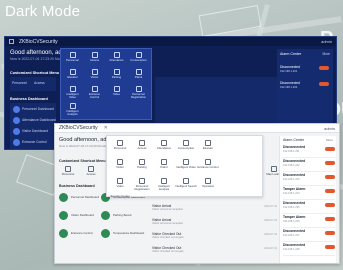 The width and height of the screenshot is (343, 270). I want to click on dark-top-bar: ZKBioCVSecurity admin, so click(170, 41).